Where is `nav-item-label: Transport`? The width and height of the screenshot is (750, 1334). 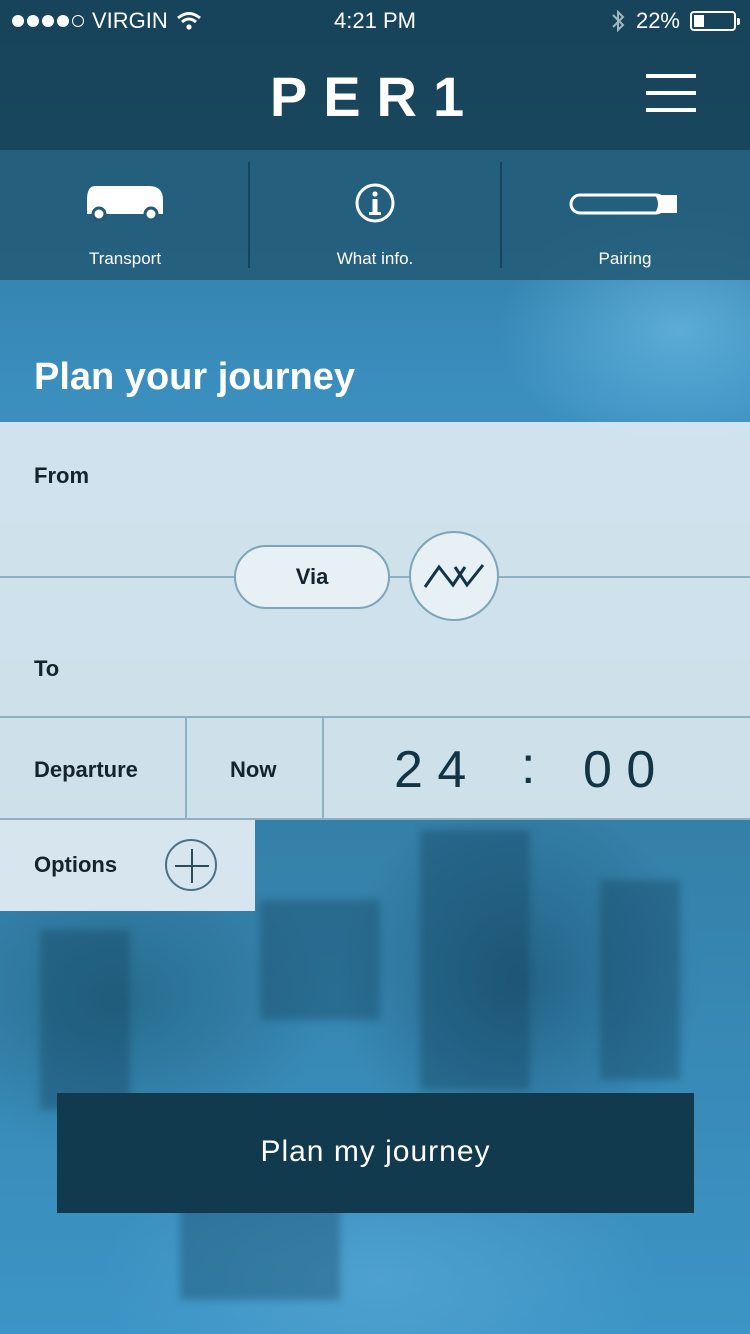
nav-item-label: Transport is located at coordinates (125, 258).